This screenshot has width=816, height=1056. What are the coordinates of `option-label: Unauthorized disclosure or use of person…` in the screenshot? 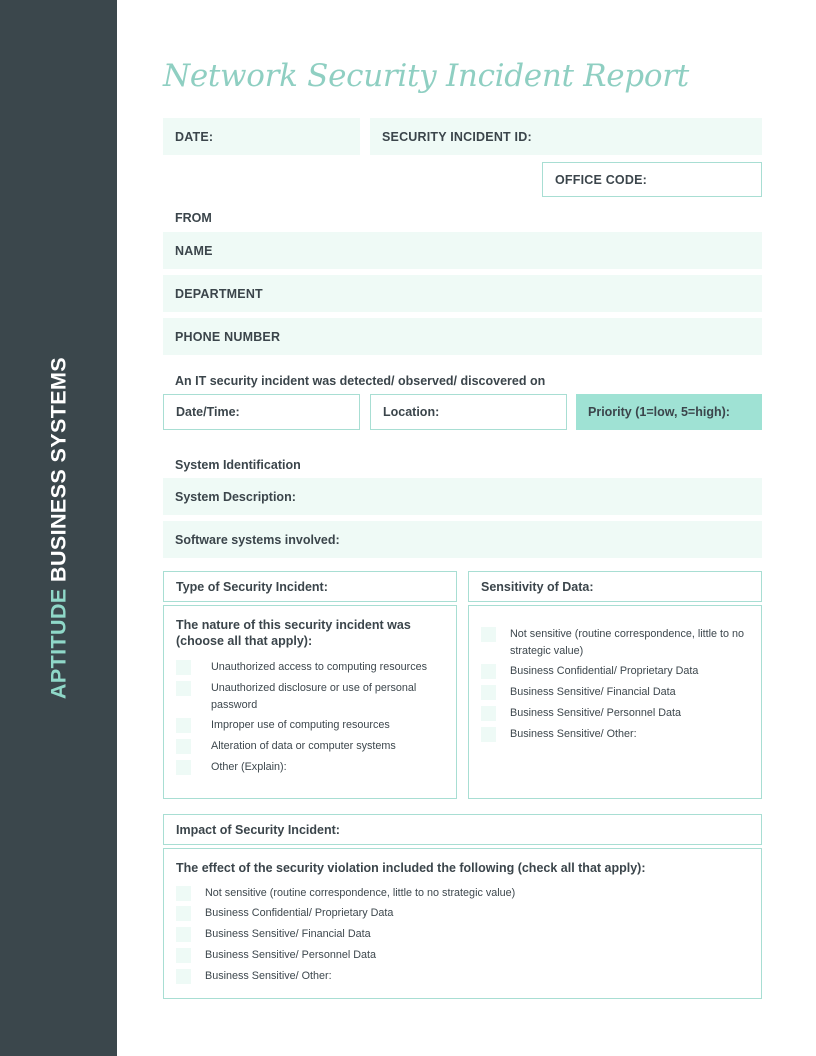 It's located at (314, 696).